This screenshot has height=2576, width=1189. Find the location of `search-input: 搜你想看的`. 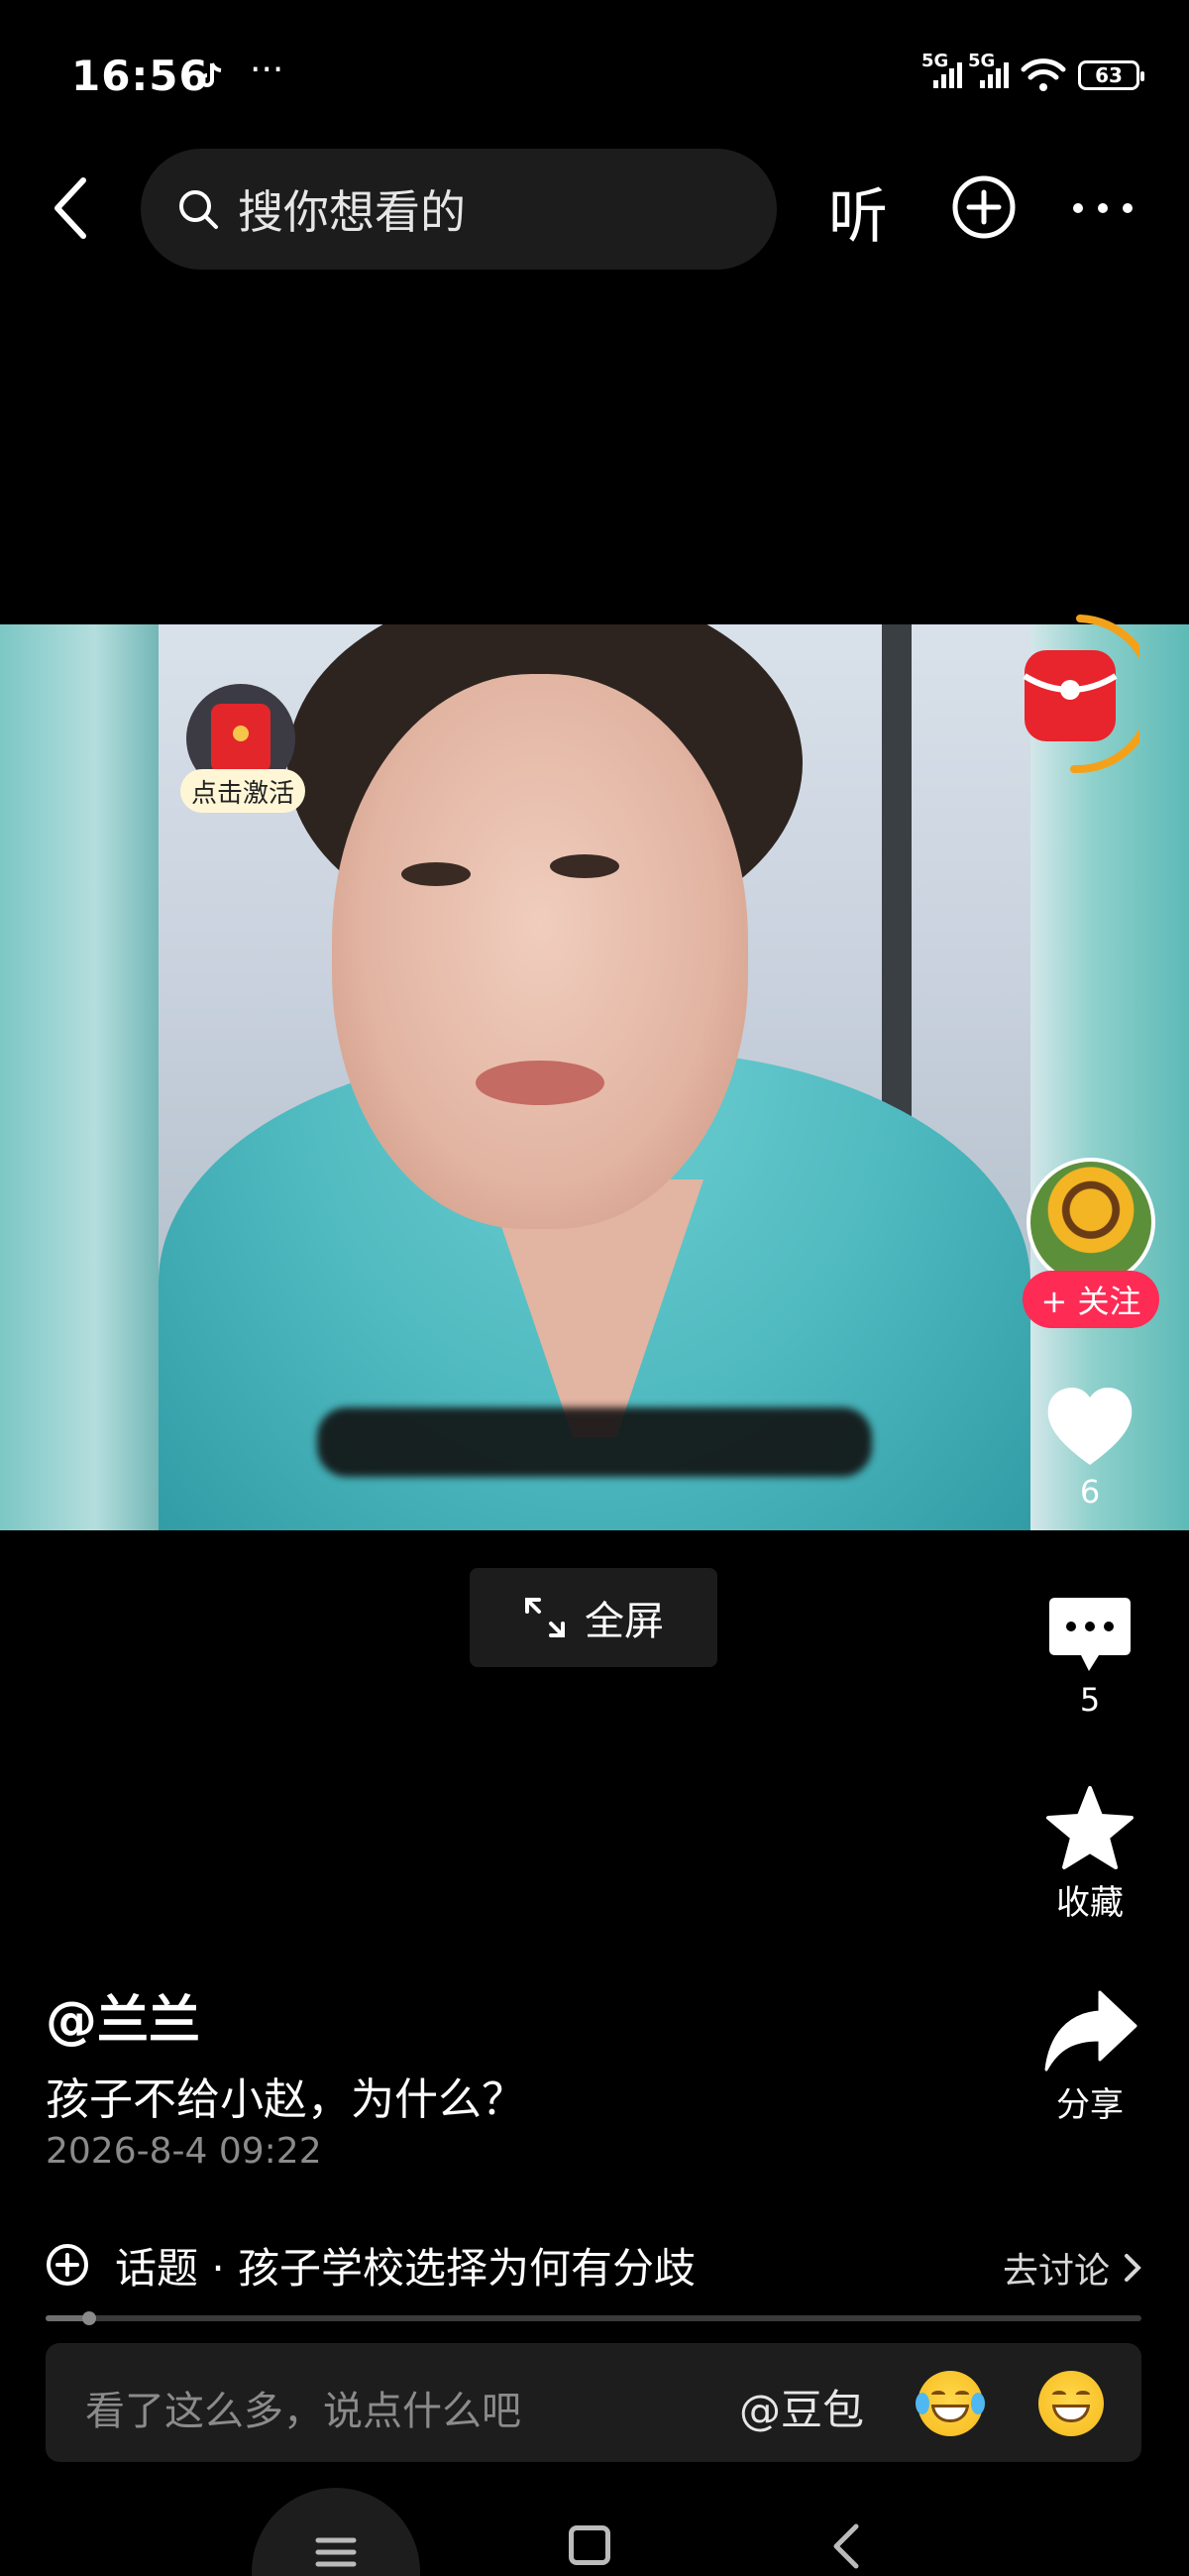

search-input: 搜你想看的 is located at coordinates (459, 209).